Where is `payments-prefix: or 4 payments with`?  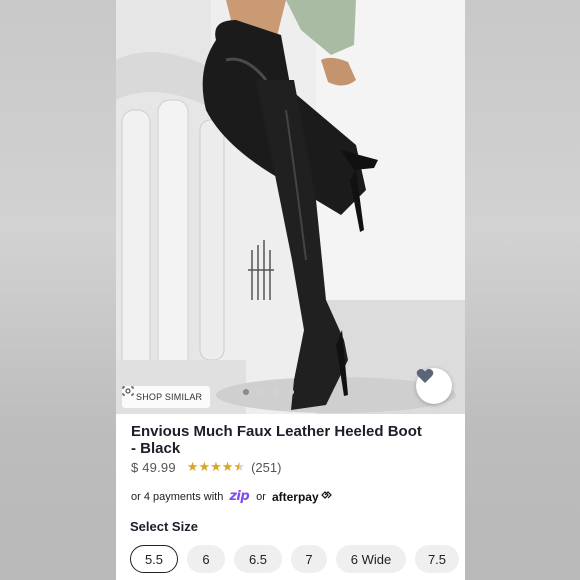 payments-prefix: or 4 payments with is located at coordinates (177, 496).